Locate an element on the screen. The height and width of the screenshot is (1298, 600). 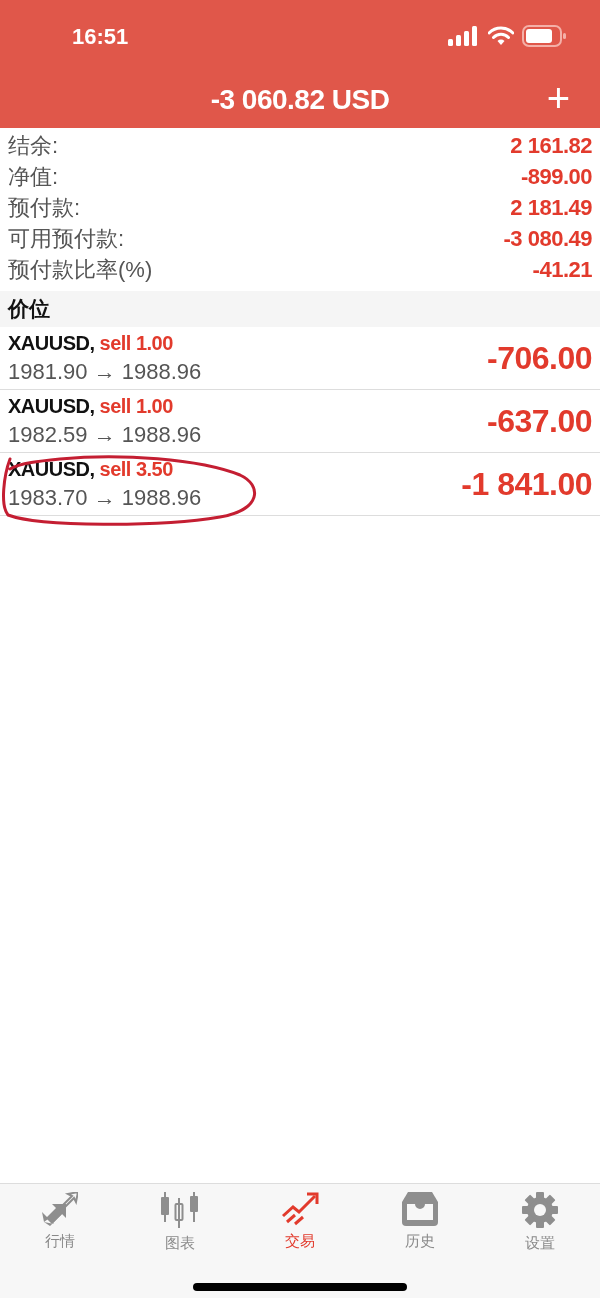
summary-value: 2 161.82 is located at coordinates (551, 145).